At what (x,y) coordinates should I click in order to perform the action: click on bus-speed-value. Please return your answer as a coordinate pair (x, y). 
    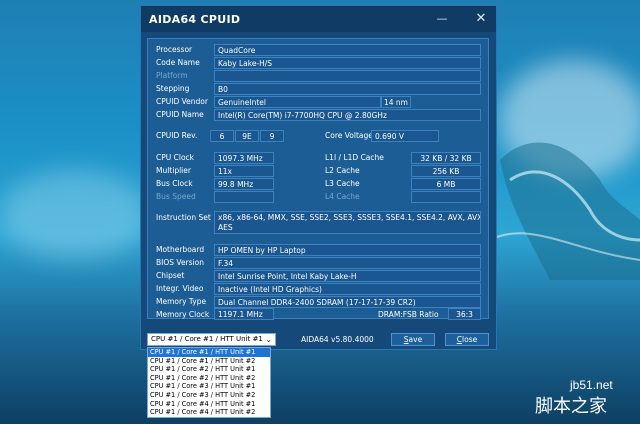
    Looking at the image, I should click on (244, 197).